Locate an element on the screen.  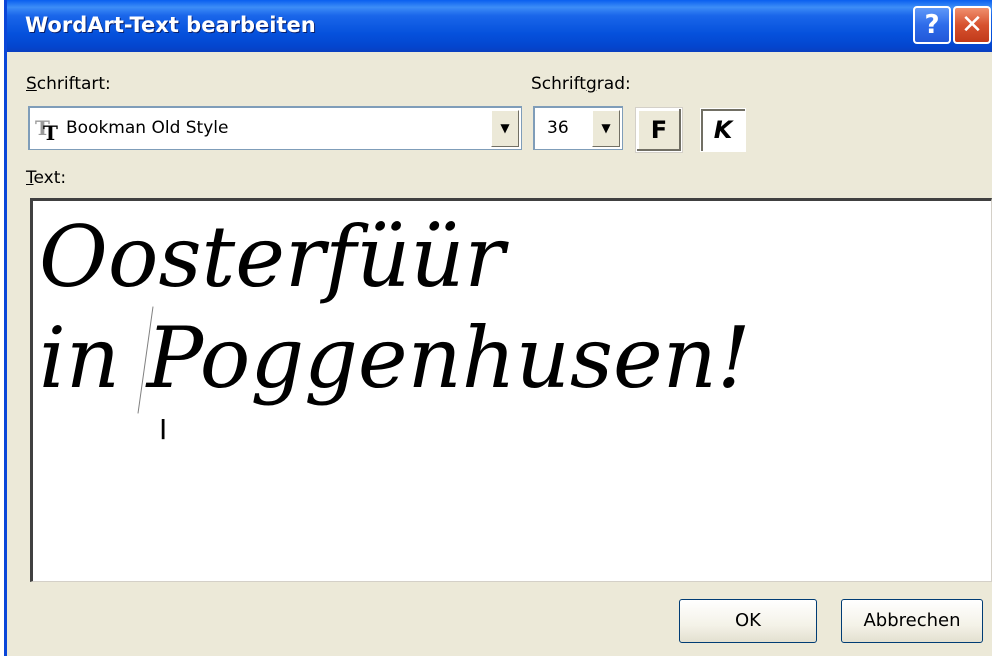
ok-button: OK is located at coordinates (748, 621).